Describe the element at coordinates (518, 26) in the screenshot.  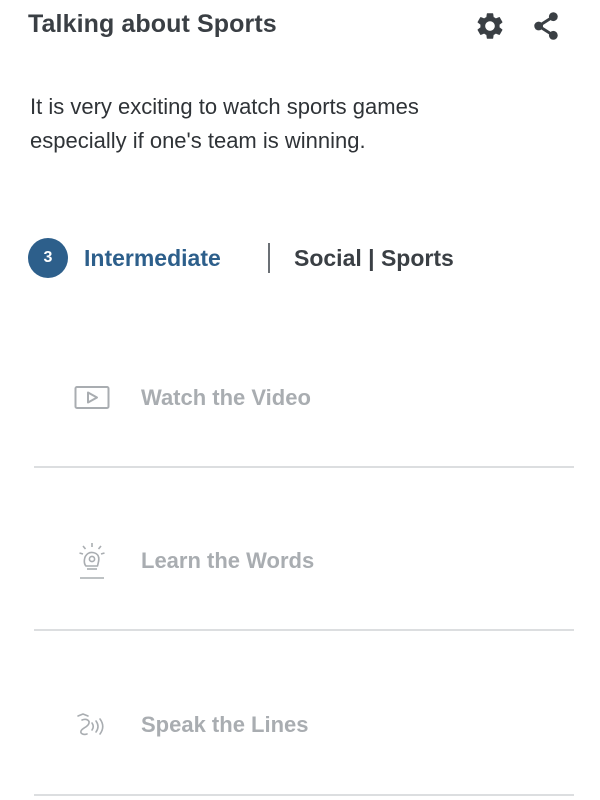
I see `header-actions` at that location.